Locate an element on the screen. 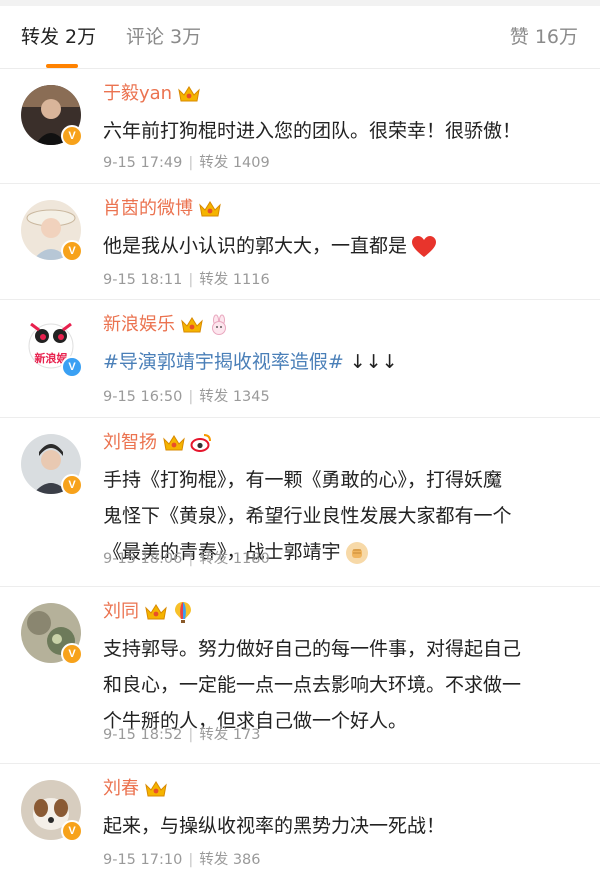  repost-count: 1180 is located at coordinates (251, 559).